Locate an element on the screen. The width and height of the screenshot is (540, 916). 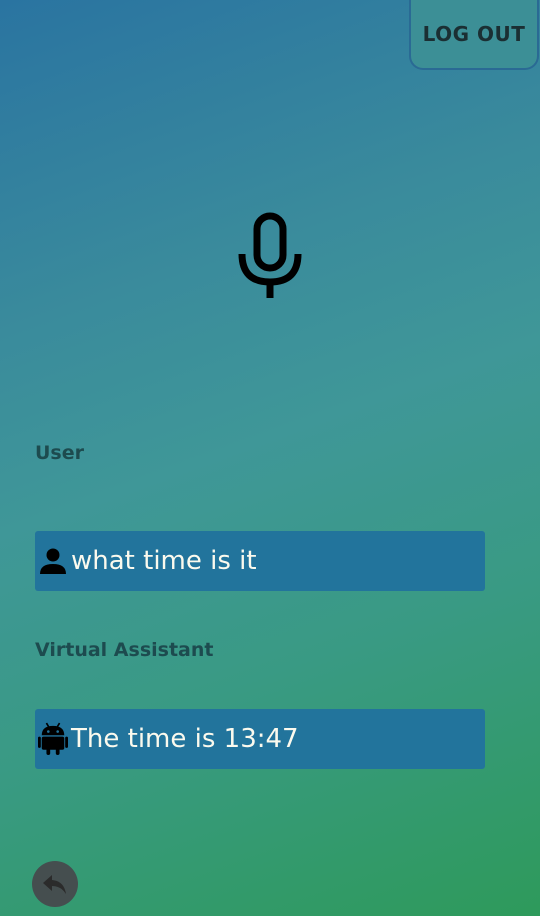
back-button is located at coordinates (55, 884).